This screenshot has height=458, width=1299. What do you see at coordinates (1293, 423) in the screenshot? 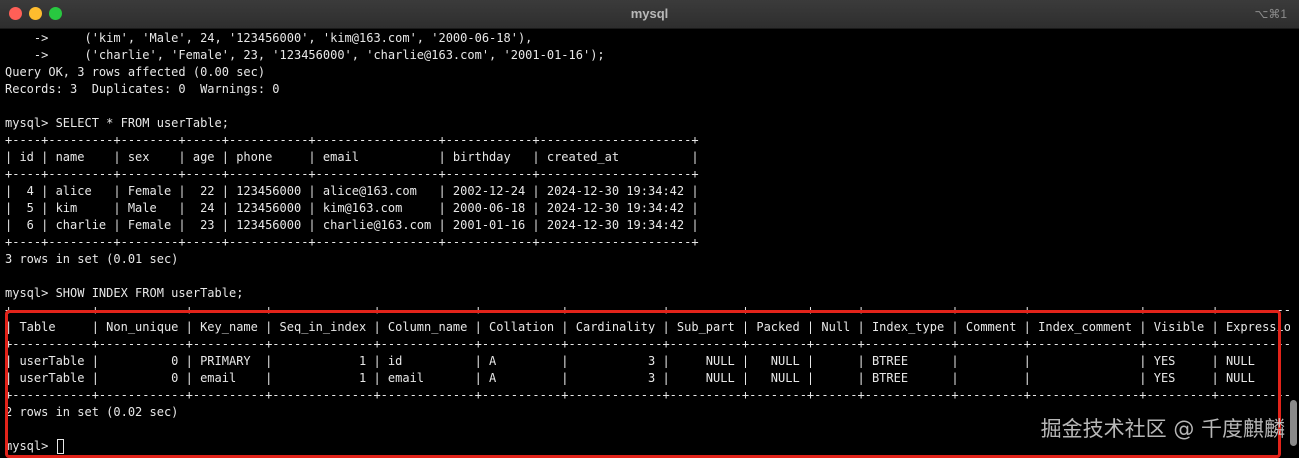
I see `terminal-scrollbar` at bounding box center [1293, 423].